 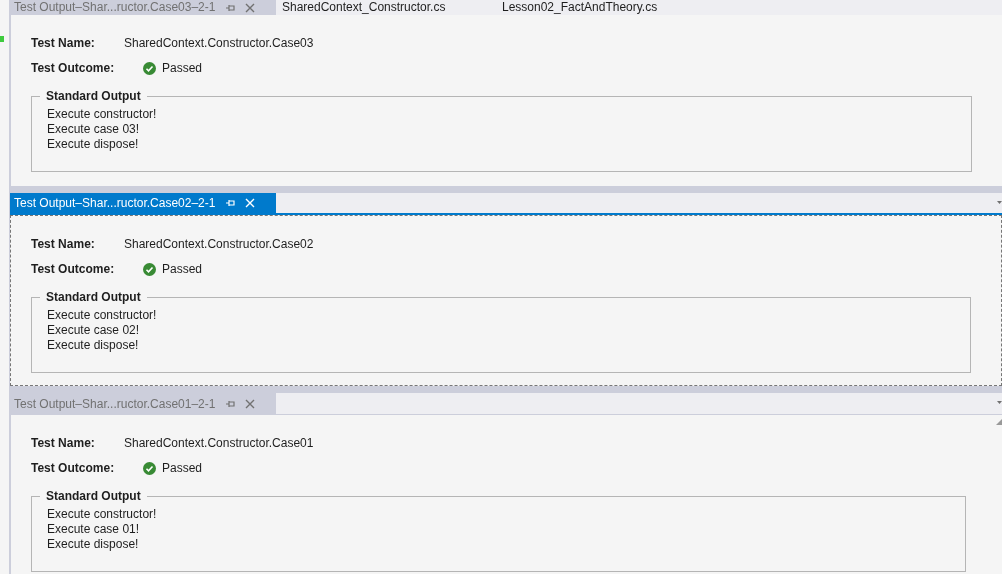 What do you see at coordinates (219, 443) in the screenshot?
I see `test-name: SharedContext.Constructor.Case01` at bounding box center [219, 443].